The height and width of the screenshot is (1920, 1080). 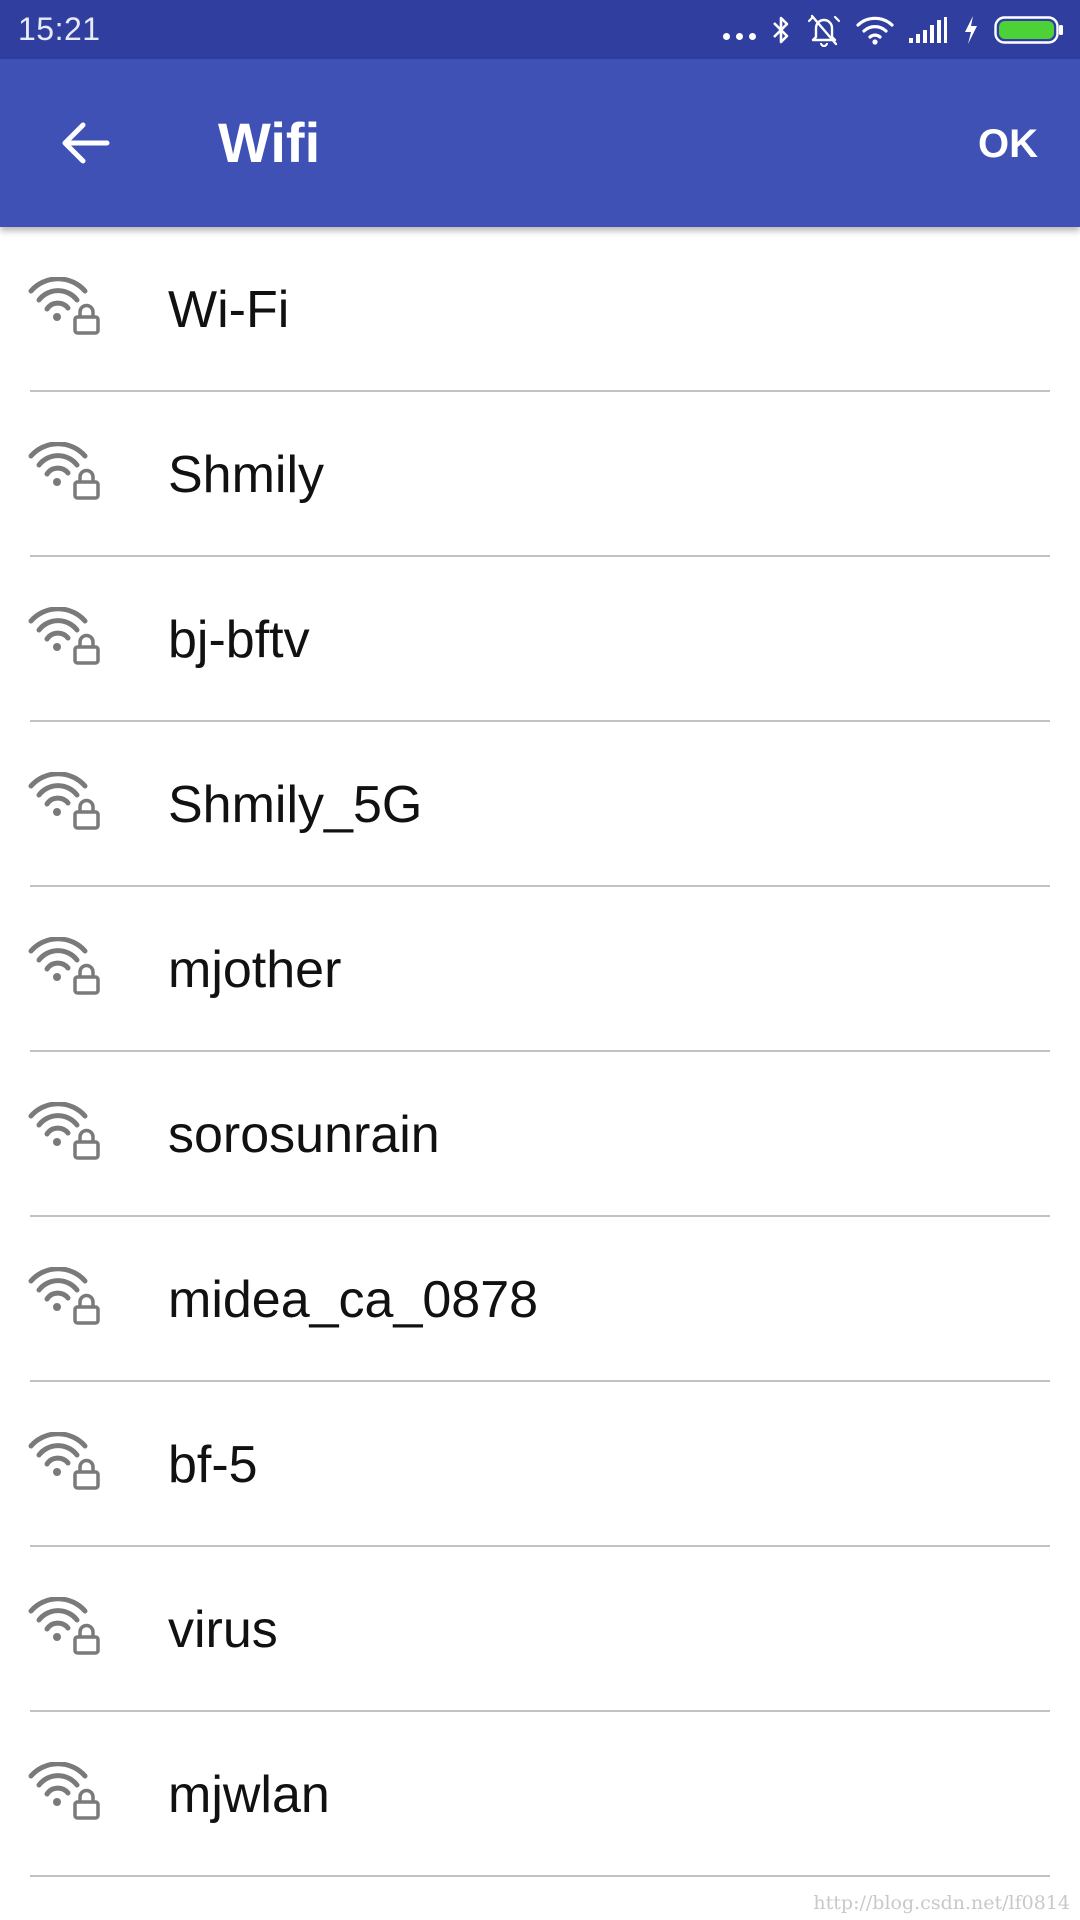 I want to click on wifi-ssid-label: midea_ca_0878, so click(x=353, y=1299).